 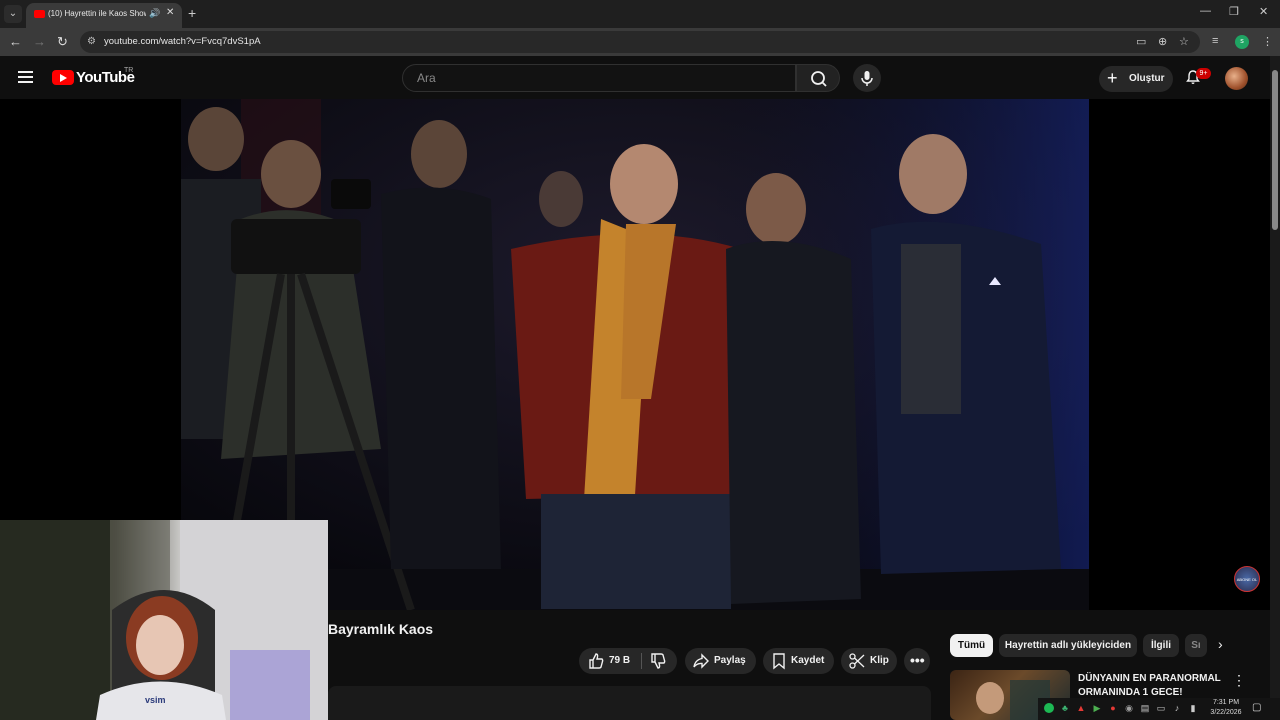 I want to click on chevron-right-icon: ›, so click(x=1220, y=644).